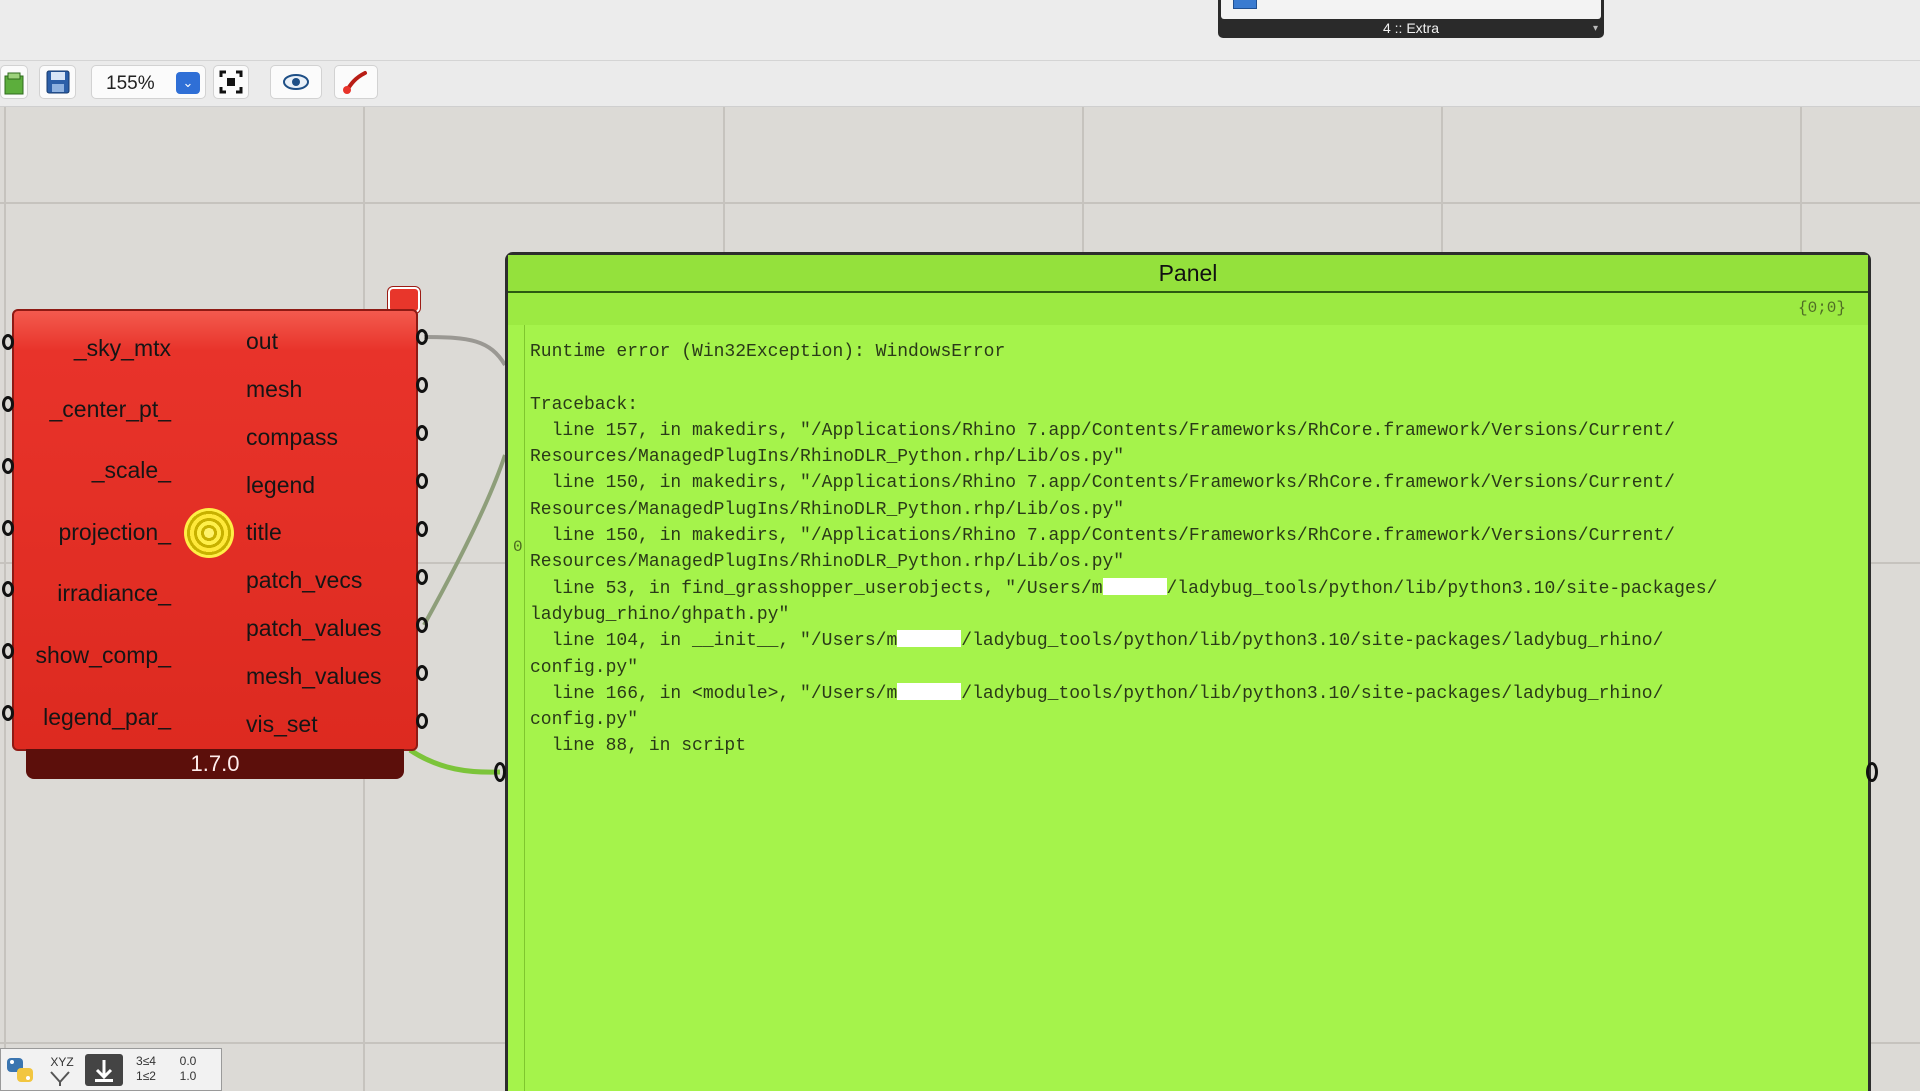 This screenshot has width=1920, height=1091. What do you see at coordinates (114, 532) in the screenshot?
I see `input-projection: projection_` at bounding box center [114, 532].